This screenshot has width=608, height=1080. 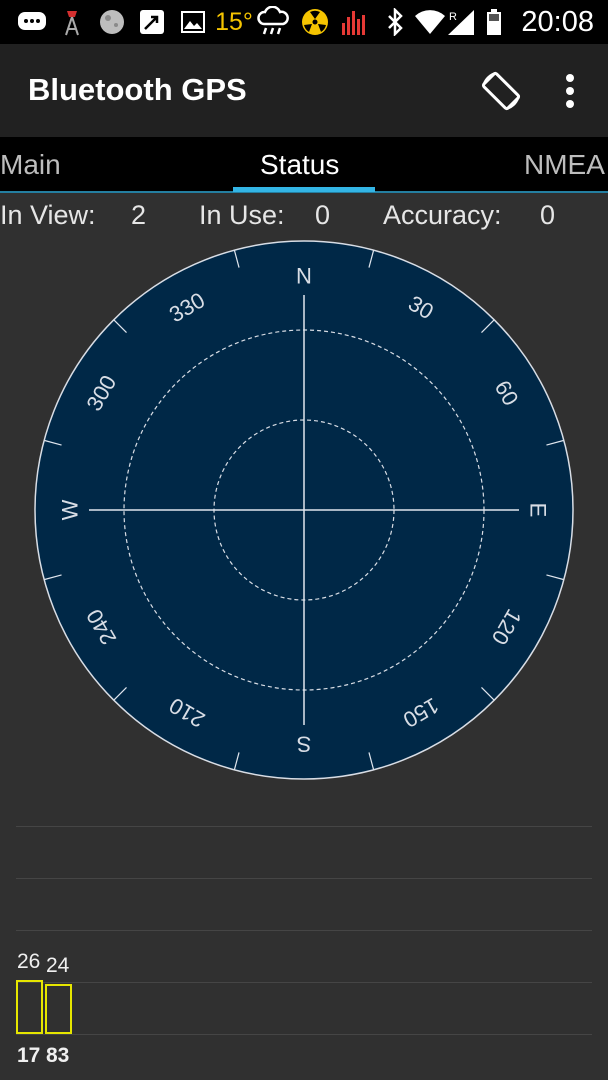 What do you see at coordinates (234, 21) in the screenshot?
I see `temperature-text: 15°` at bounding box center [234, 21].